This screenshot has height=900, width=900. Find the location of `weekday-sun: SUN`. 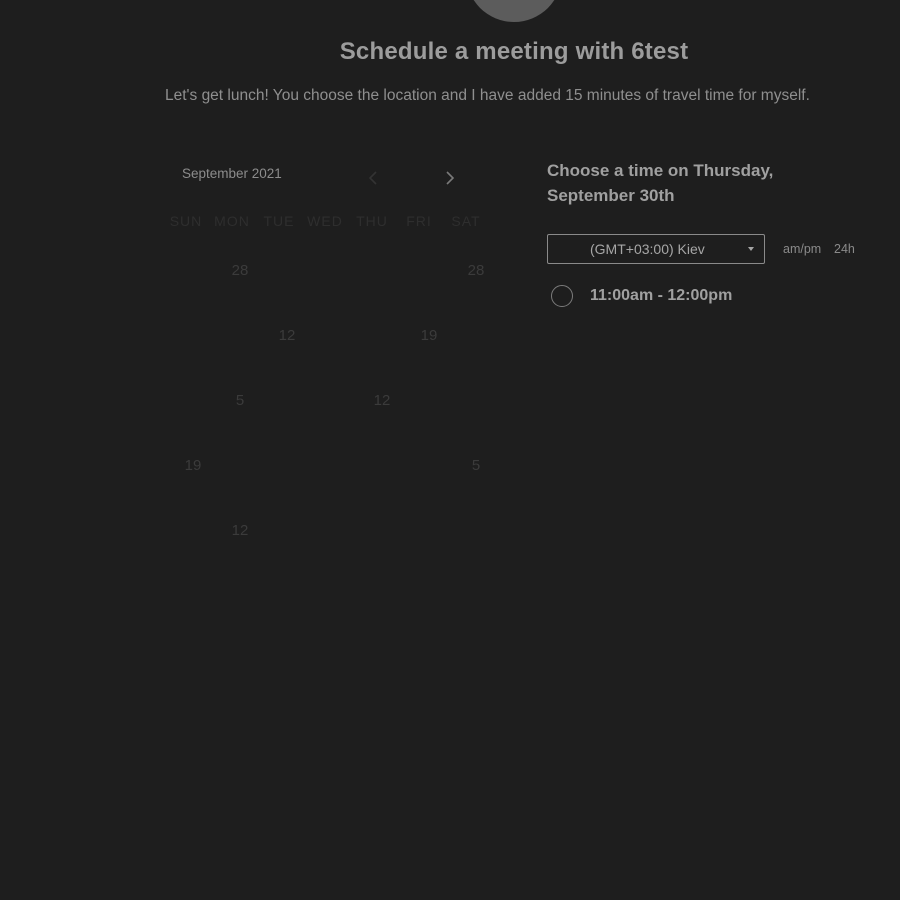

weekday-sun: SUN is located at coordinates (186, 221).